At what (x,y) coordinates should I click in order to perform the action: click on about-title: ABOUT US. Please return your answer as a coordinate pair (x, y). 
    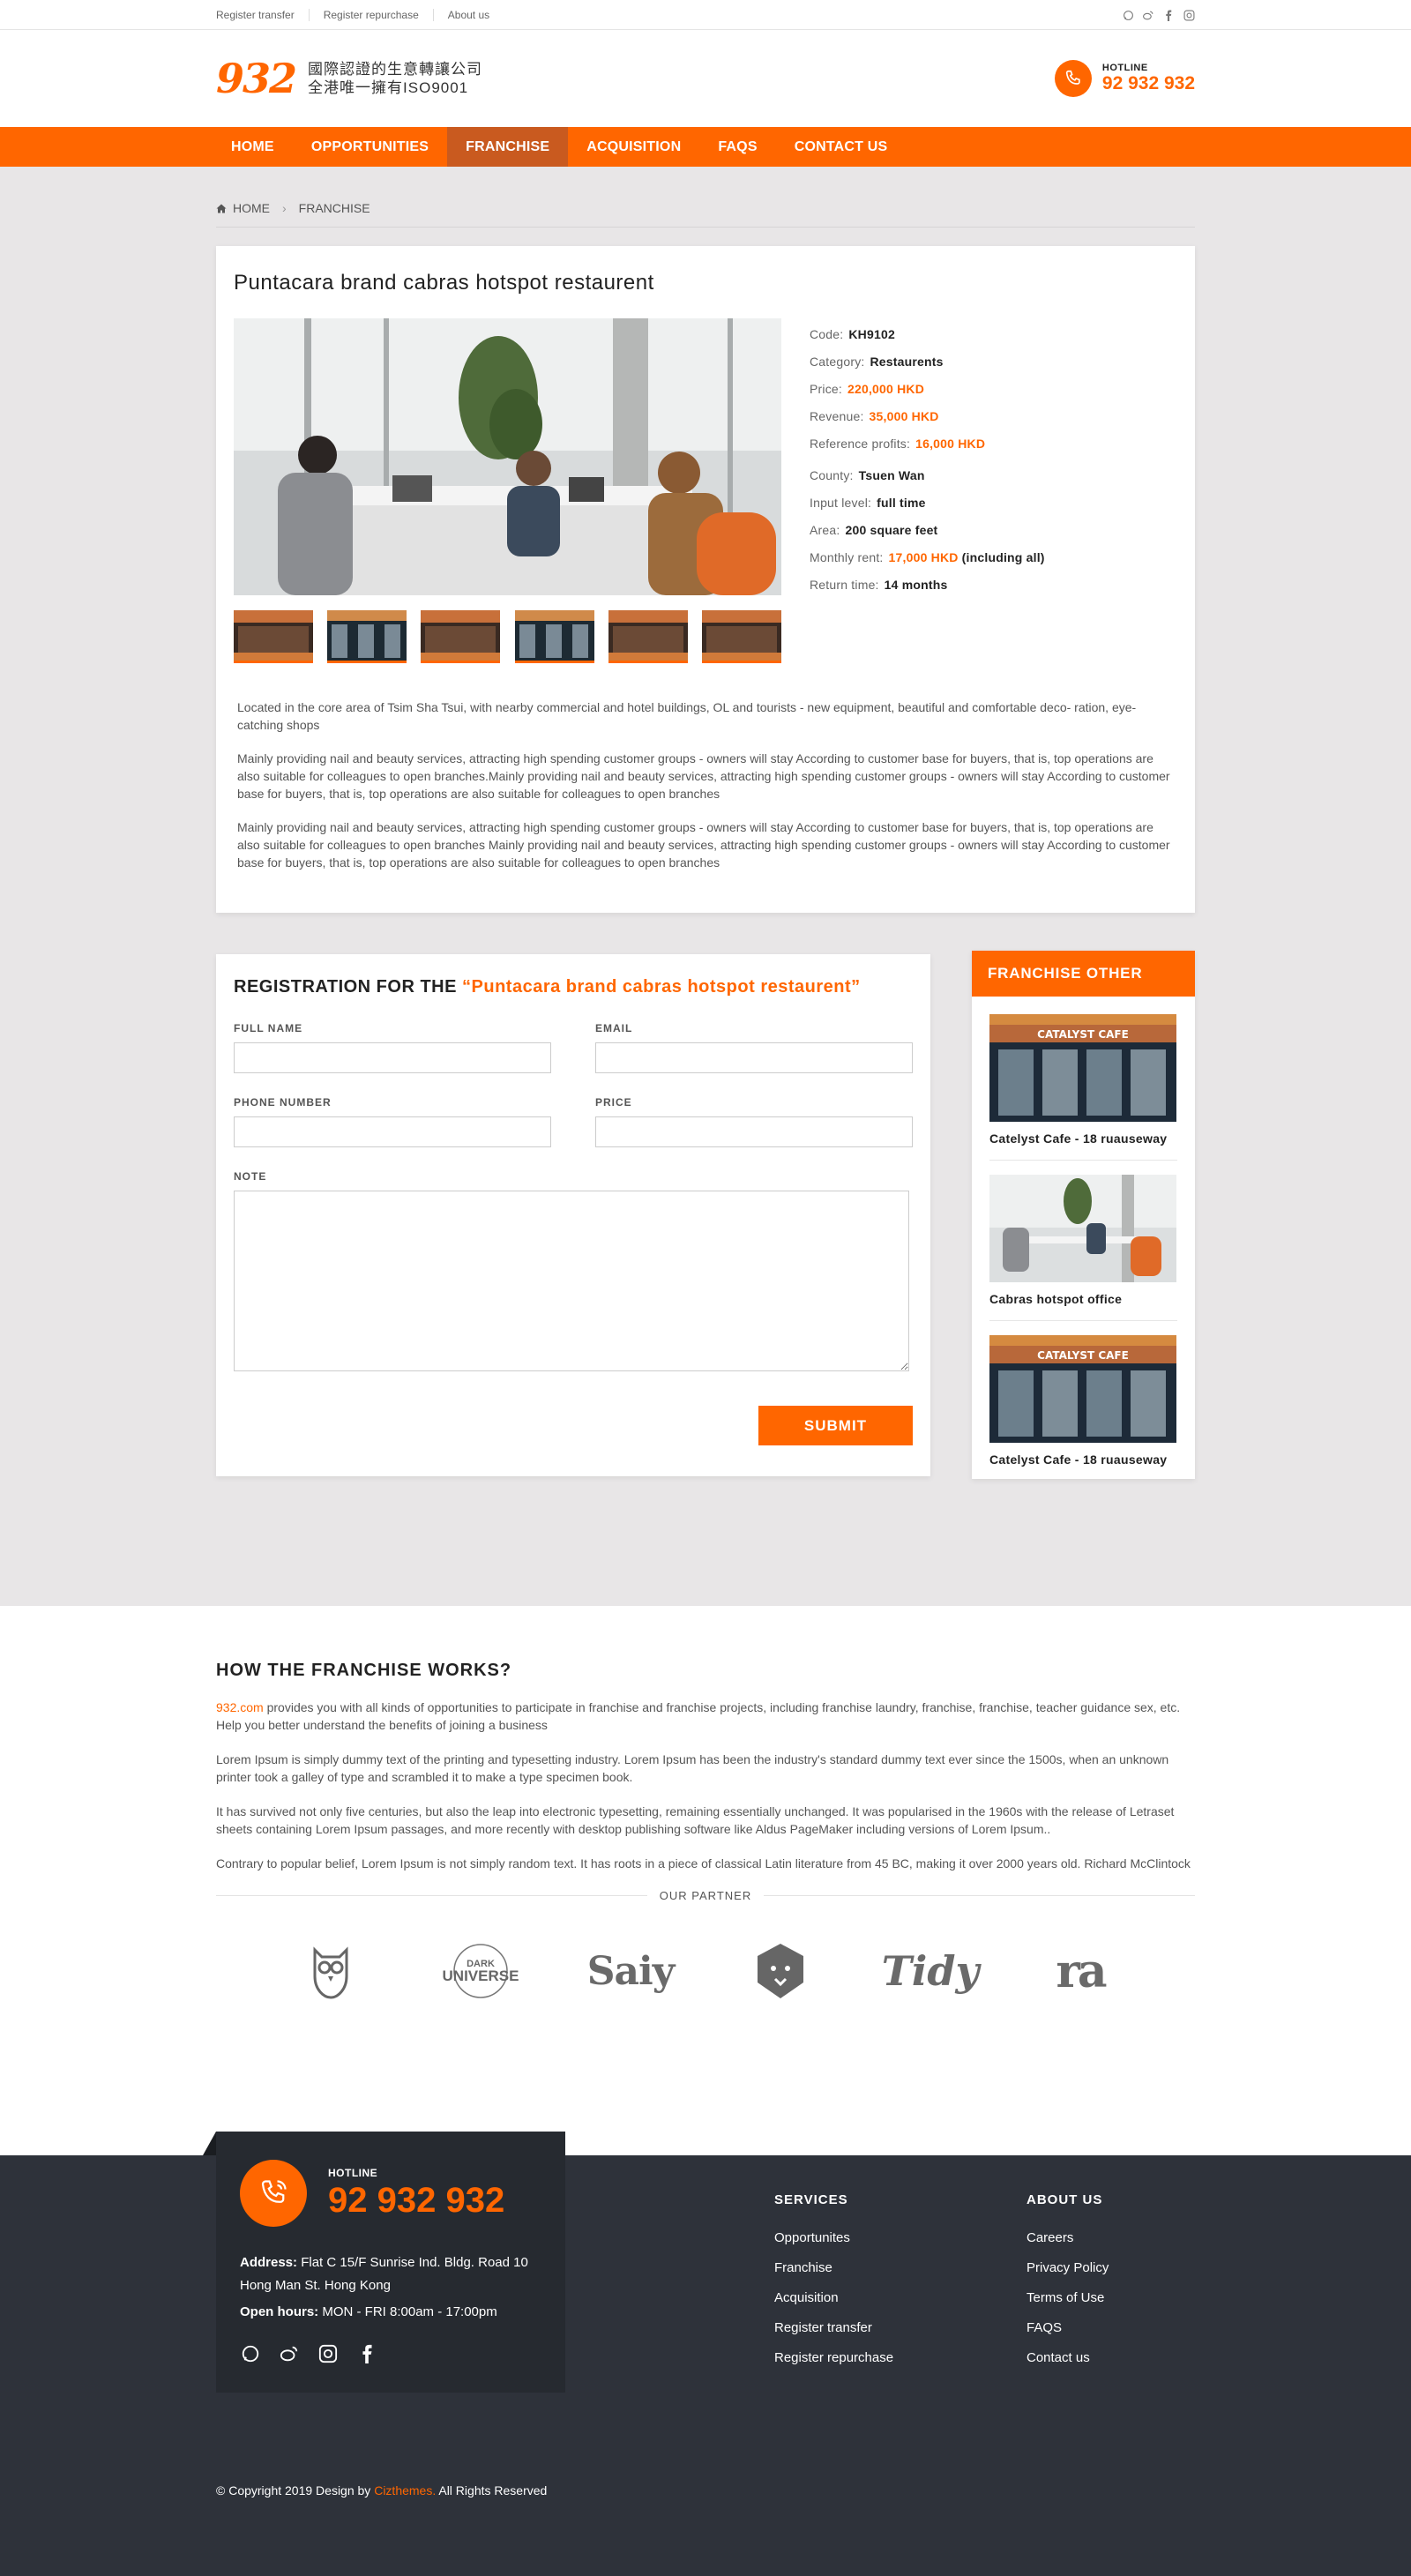
    Looking at the image, I should click on (1065, 2199).